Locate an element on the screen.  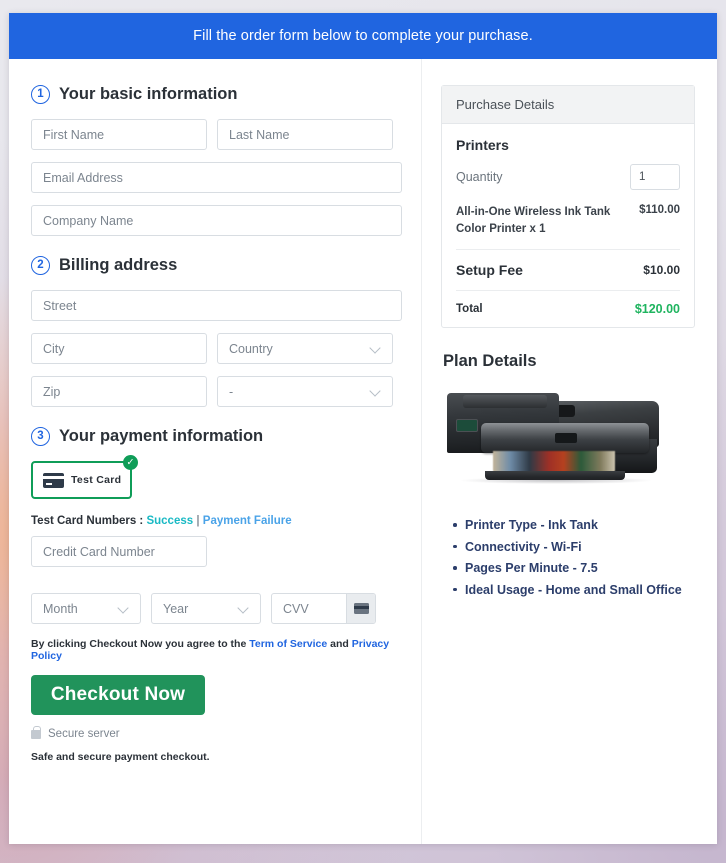
safe-checkout-note: Safe and secure payment checkout. is located at coordinates (120, 757).